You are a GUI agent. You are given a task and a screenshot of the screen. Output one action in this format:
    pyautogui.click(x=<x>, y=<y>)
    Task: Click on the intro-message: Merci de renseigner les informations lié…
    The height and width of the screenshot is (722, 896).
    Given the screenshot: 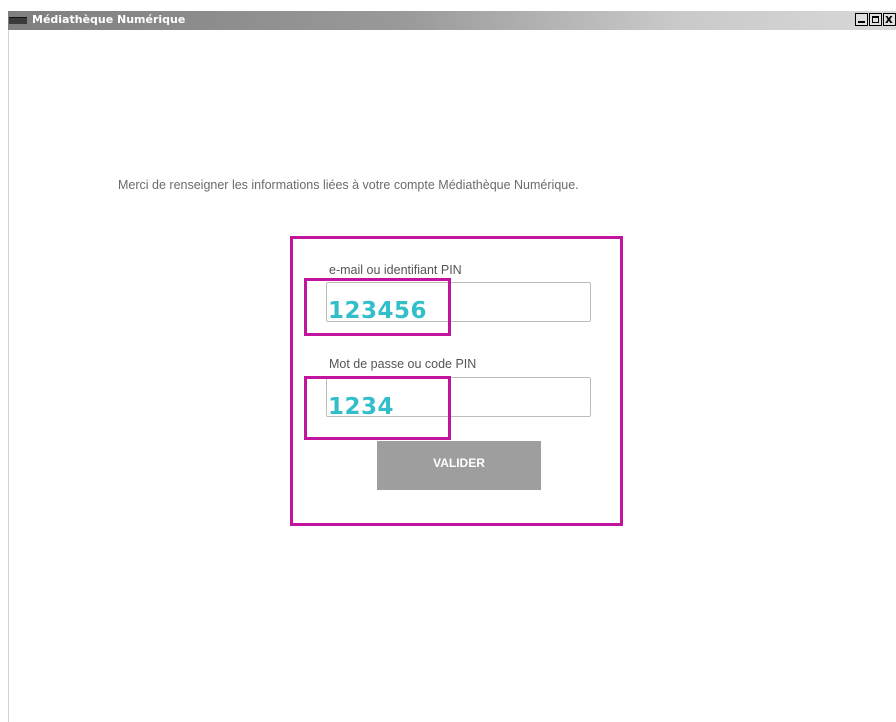 What is the action you would take?
    pyautogui.click(x=348, y=185)
    